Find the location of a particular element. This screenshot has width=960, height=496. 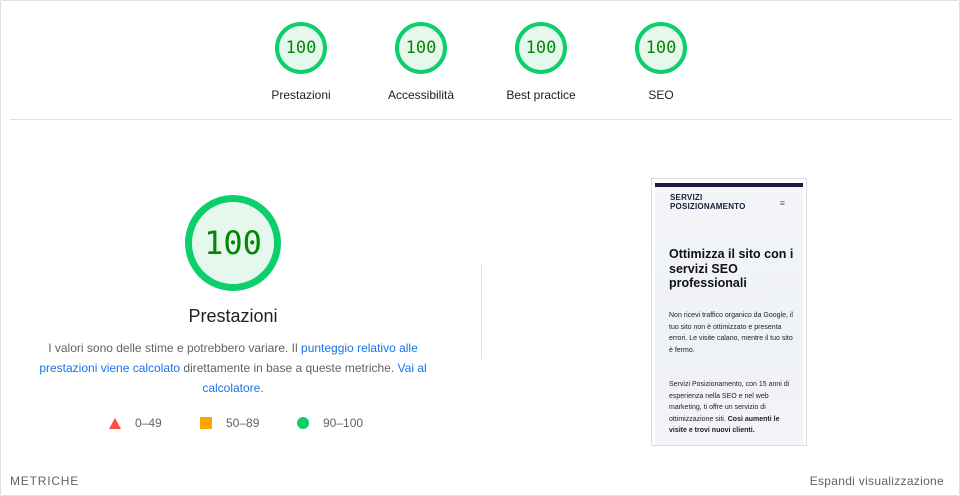

legend-average-label: 50–89 is located at coordinates (243, 423).